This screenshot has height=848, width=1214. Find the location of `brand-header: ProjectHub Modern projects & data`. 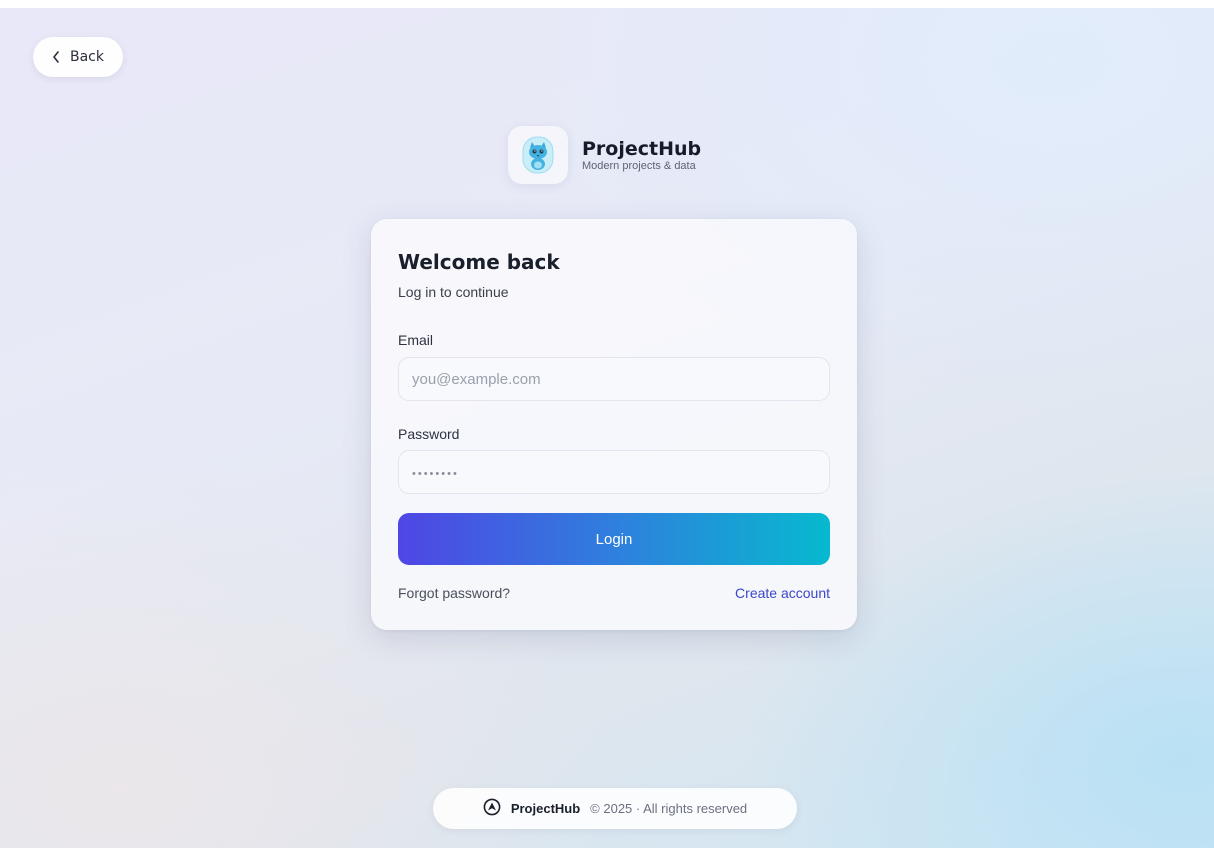

brand-header: ProjectHub Modern projects & data is located at coordinates (604, 155).